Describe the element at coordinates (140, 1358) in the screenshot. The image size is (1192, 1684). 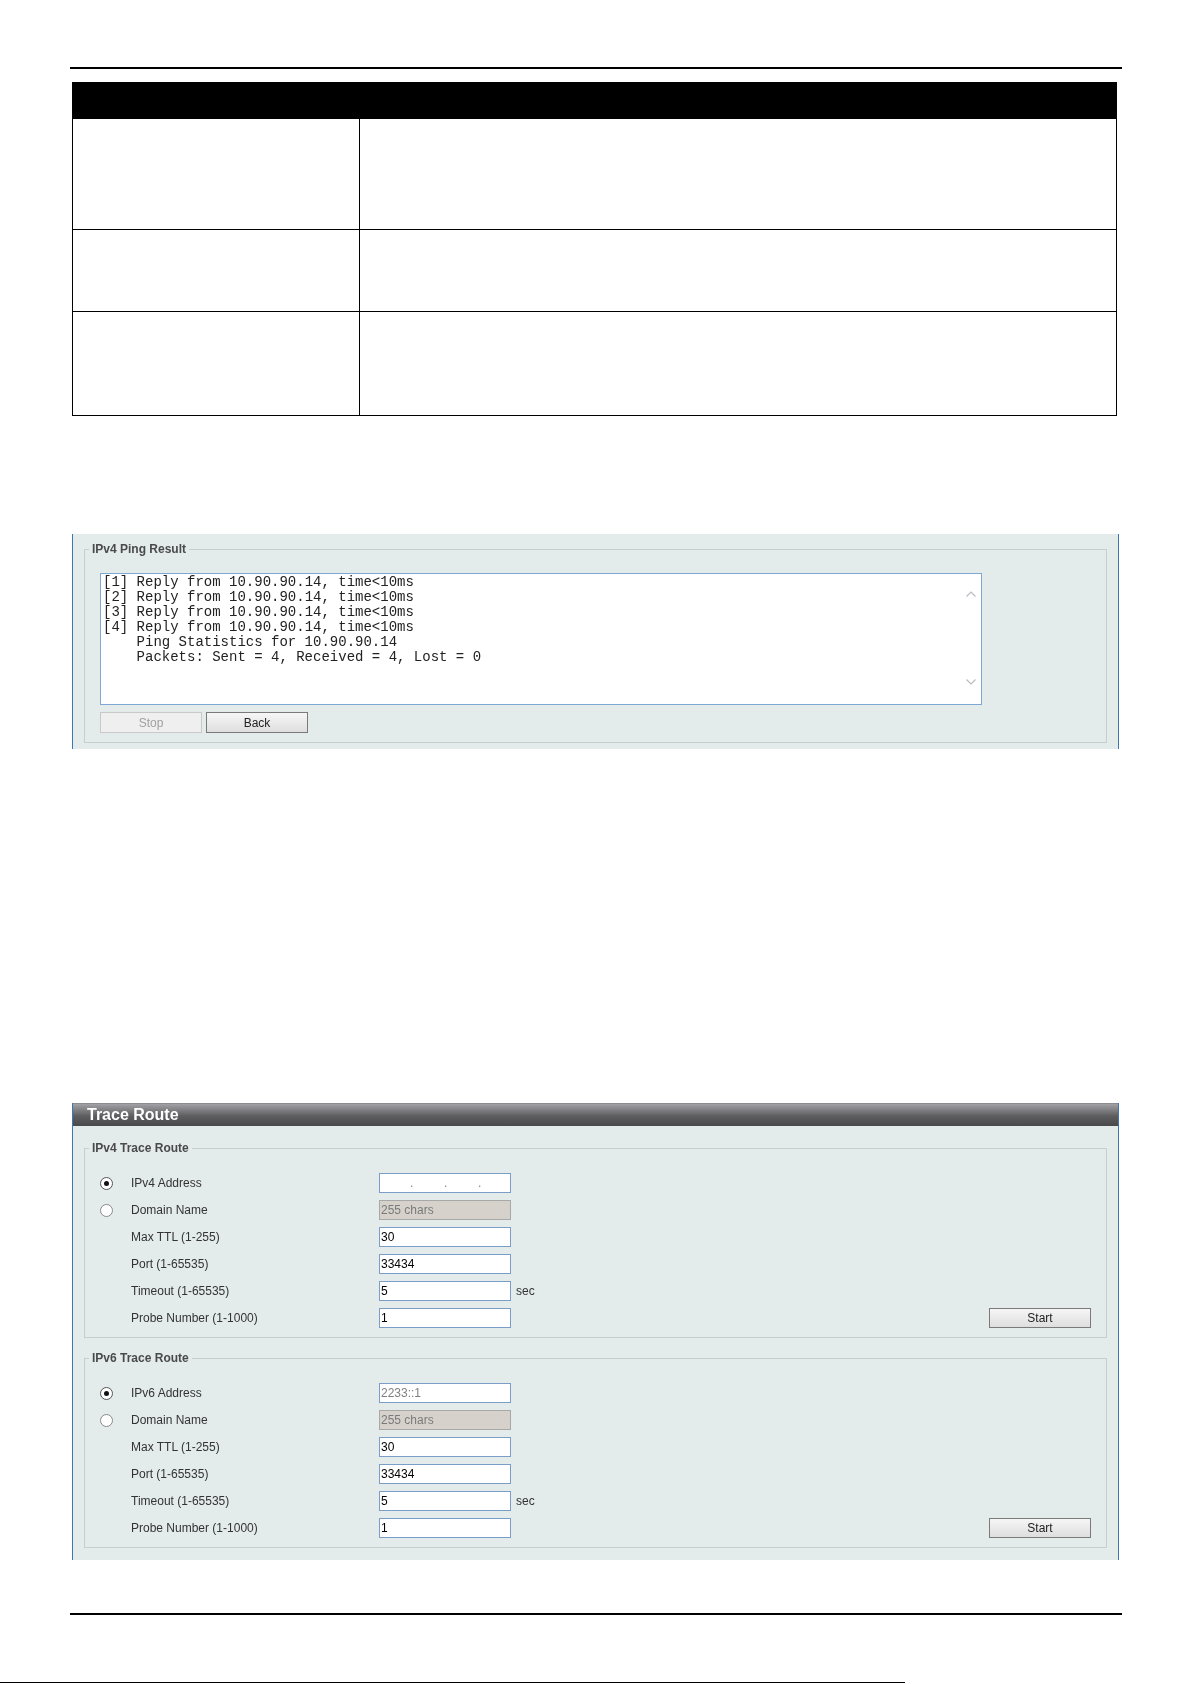
I see `group-title: IPv6 Trace Route` at that location.